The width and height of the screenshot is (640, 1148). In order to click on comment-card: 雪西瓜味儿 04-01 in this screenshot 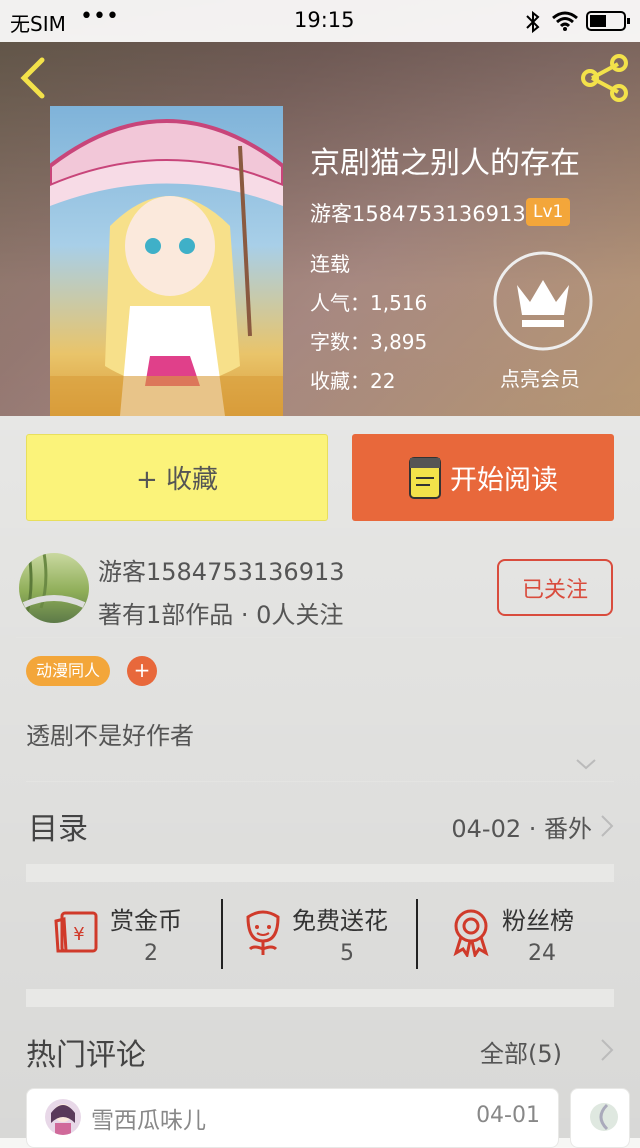, I will do `click(292, 1118)`.